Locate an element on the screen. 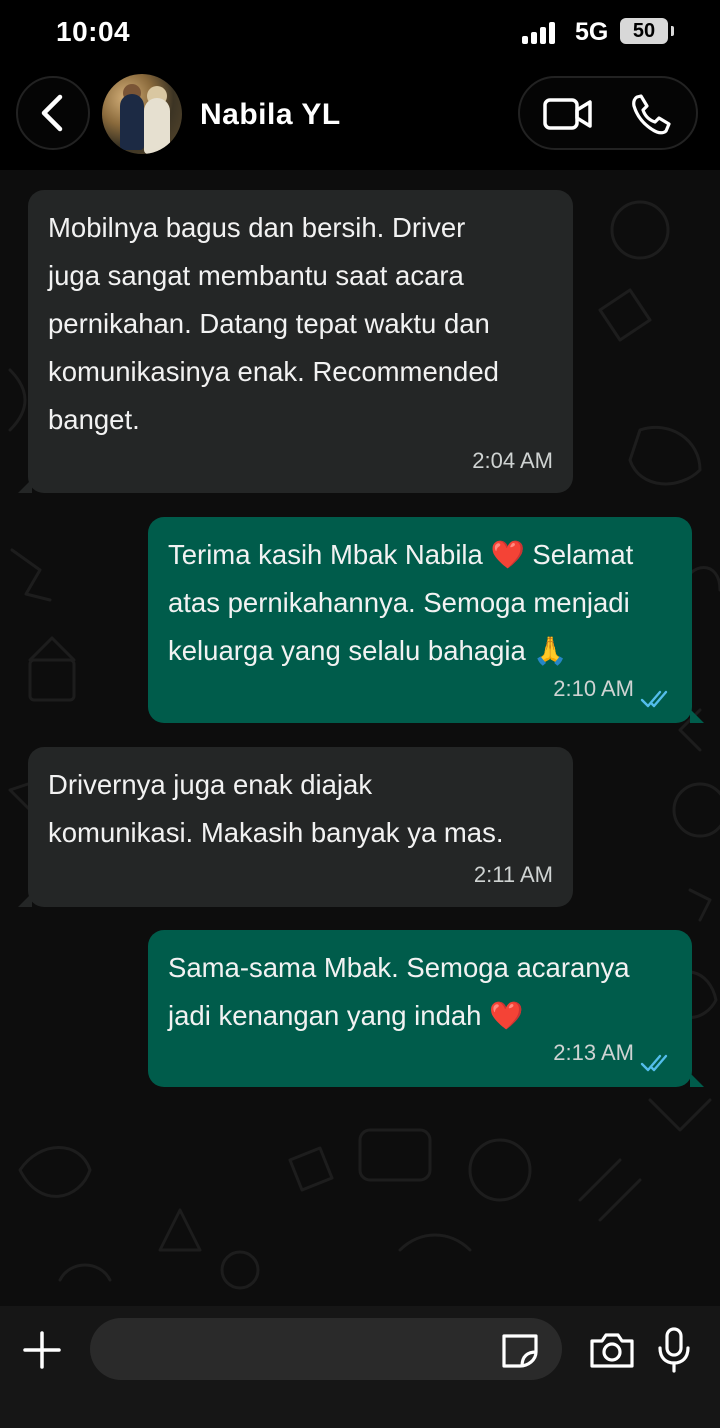 This screenshot has height=1428, width=720. call-actions is located at coordinates (608, 113).